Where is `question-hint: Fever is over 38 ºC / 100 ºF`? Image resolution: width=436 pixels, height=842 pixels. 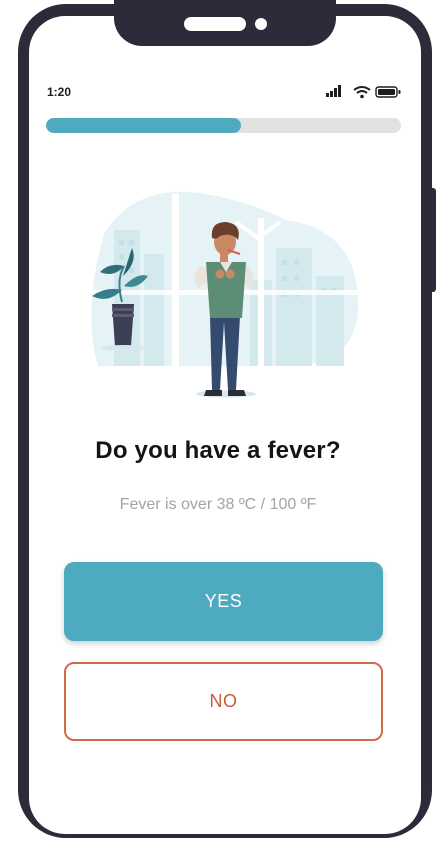 question-hint: Fever is over 38 ºC / 100 ºF is located at coordinates (218, 504).